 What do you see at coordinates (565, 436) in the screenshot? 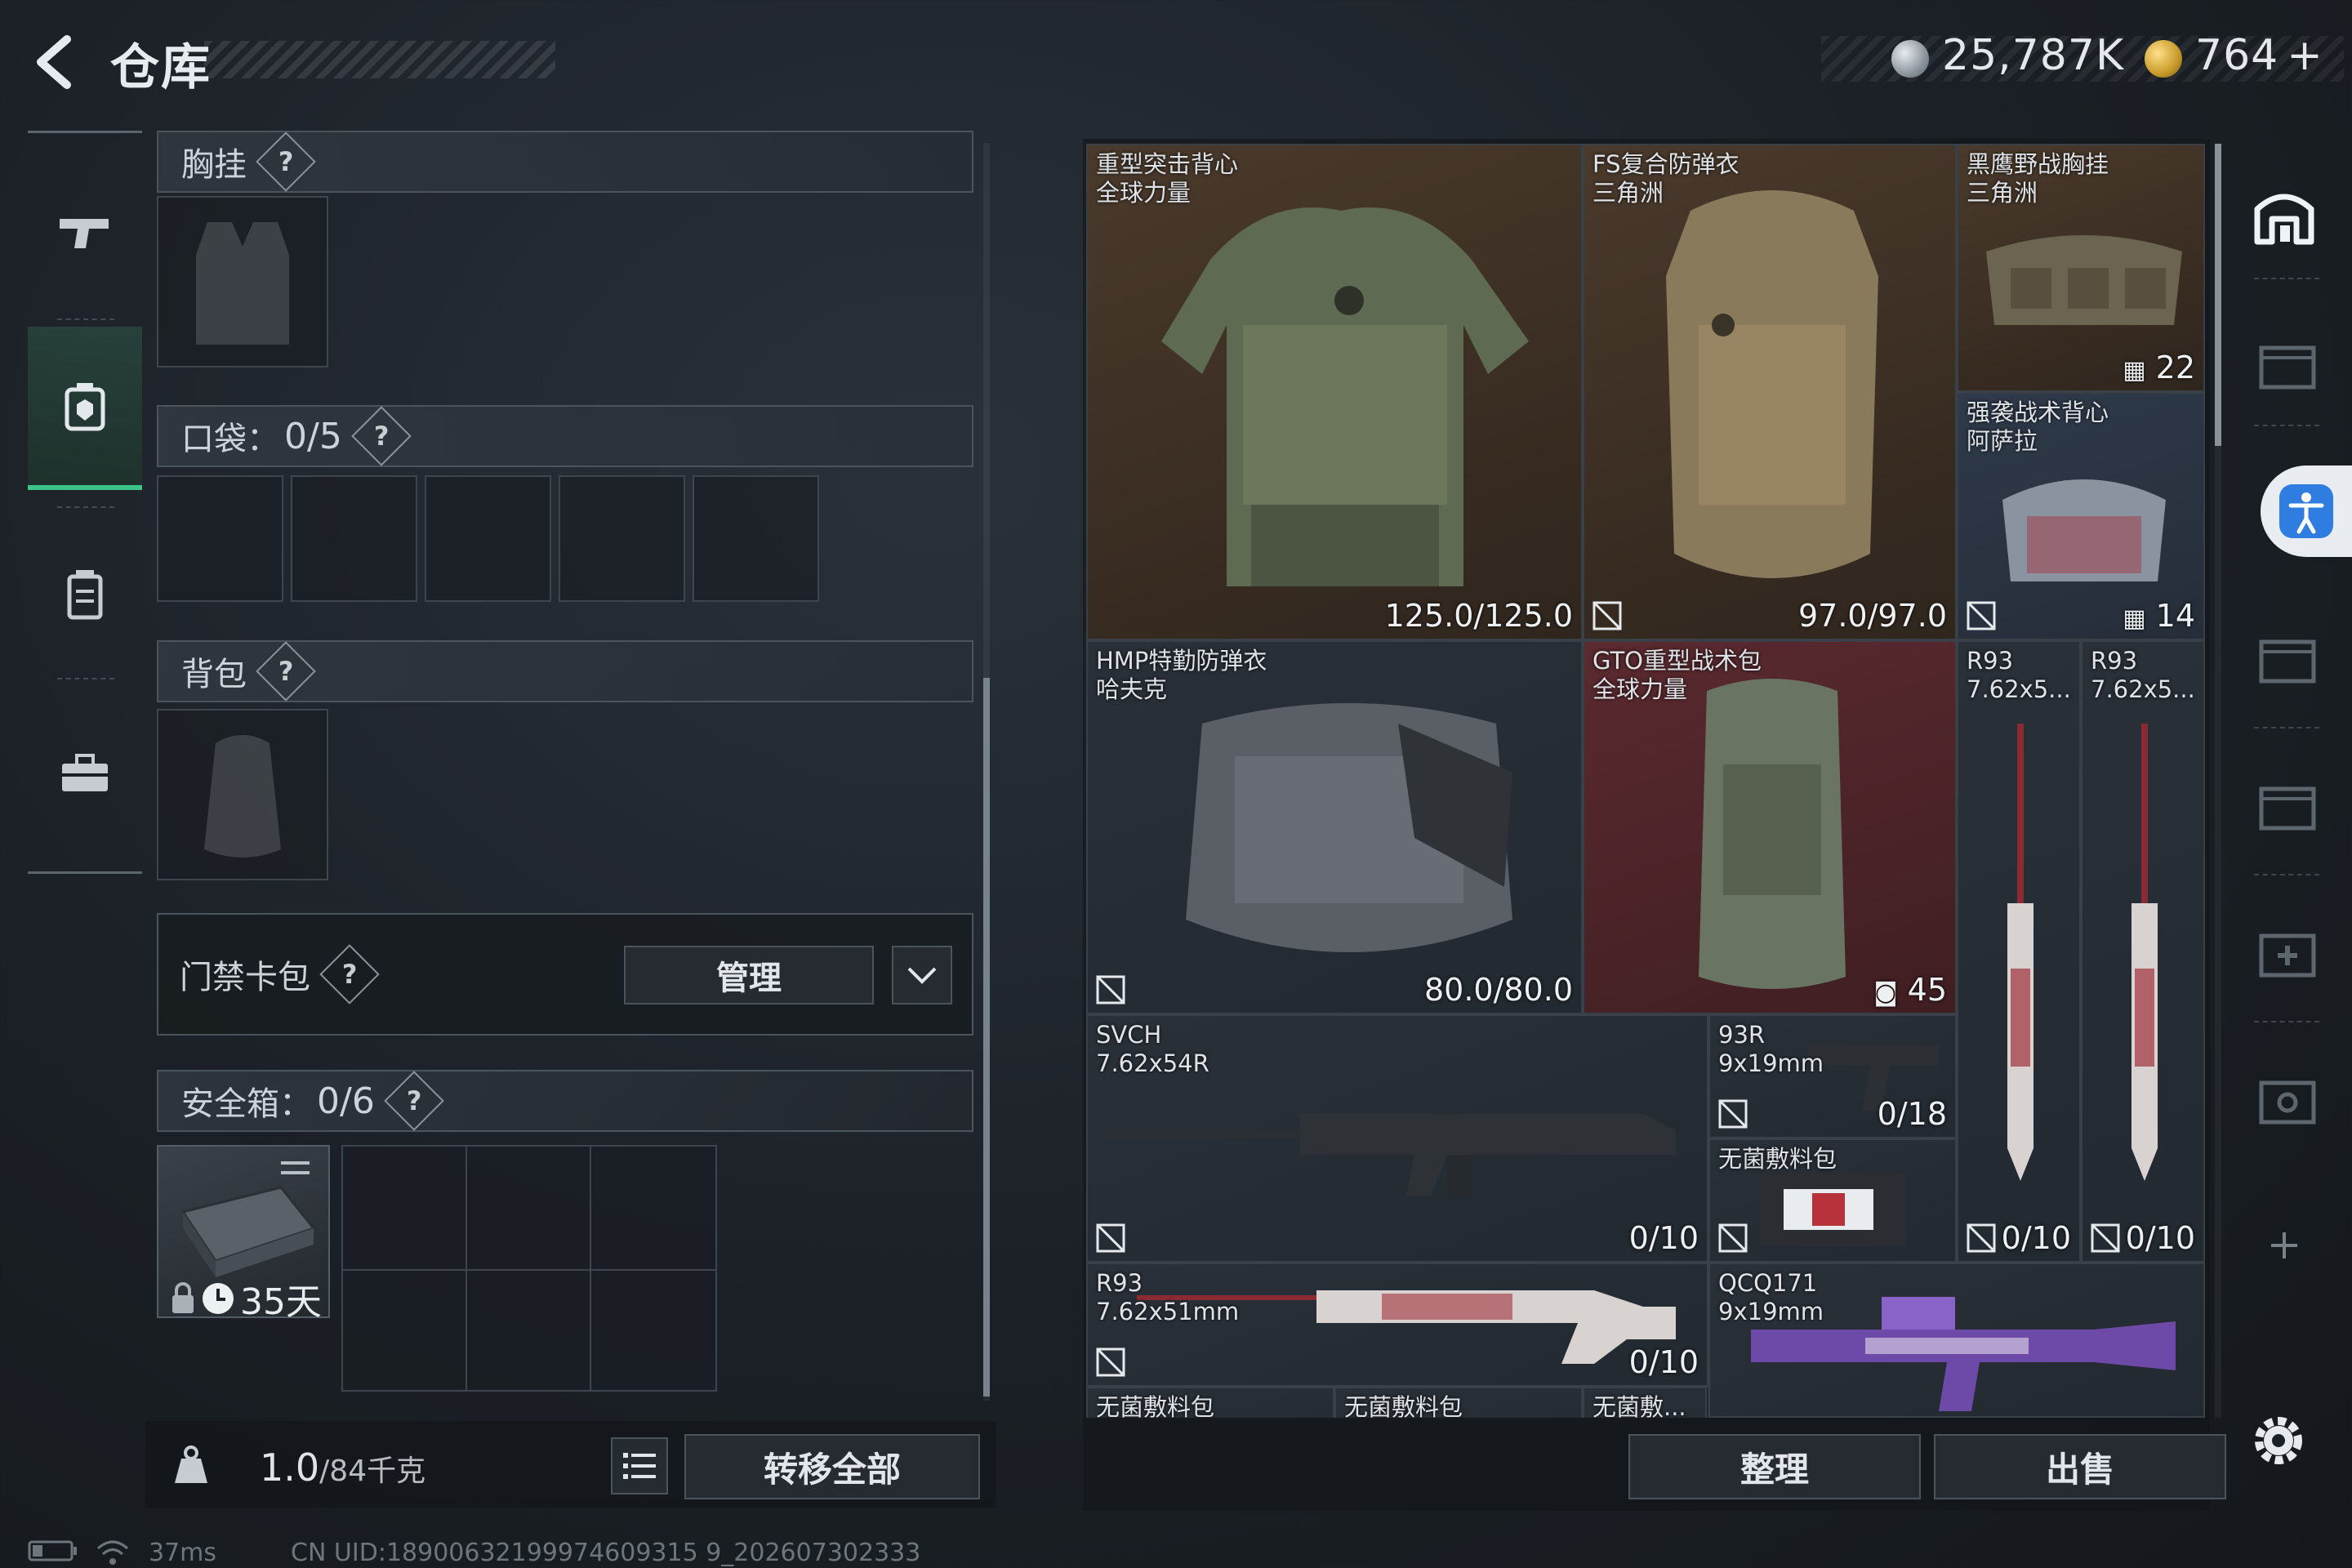
I see `pockets-header: 口袋： 0/5 ?` at bounding box center [565, 436].